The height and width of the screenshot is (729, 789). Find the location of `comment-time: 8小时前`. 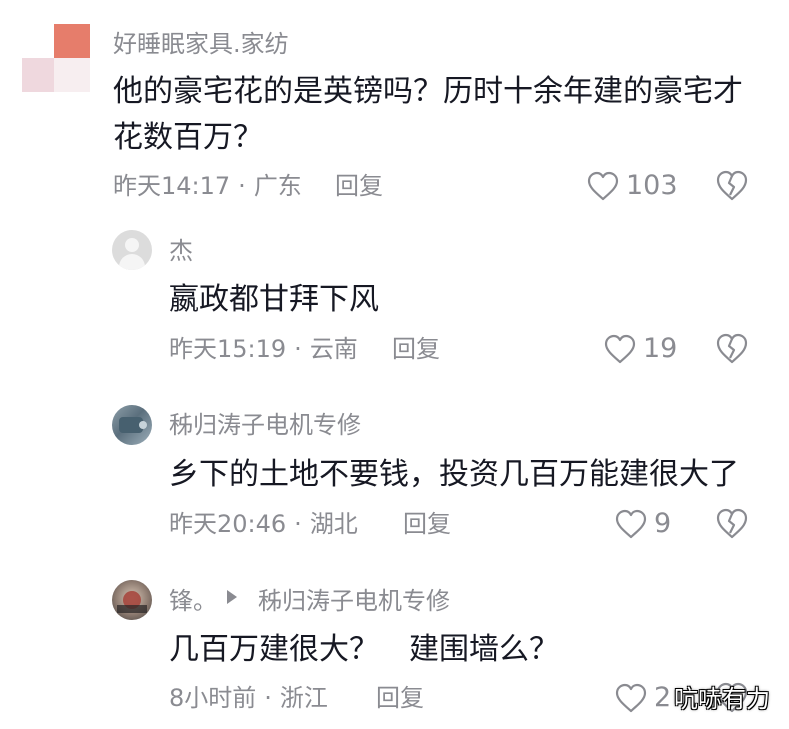

comment-time: 8小时前 is located at coordinates (213, 698).